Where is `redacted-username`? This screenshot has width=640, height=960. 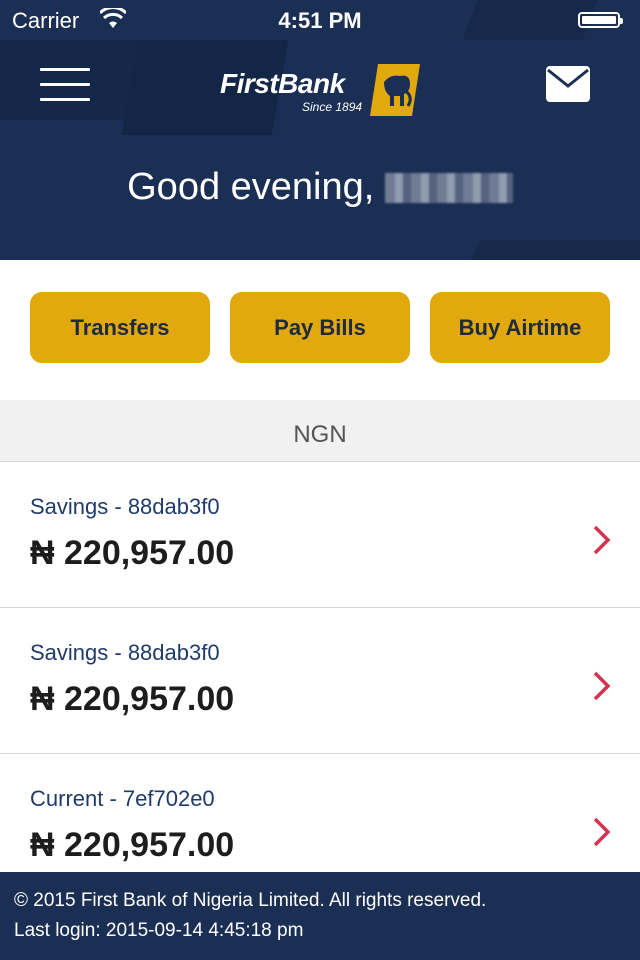 redacted-username is located at coordinates (448, 188).